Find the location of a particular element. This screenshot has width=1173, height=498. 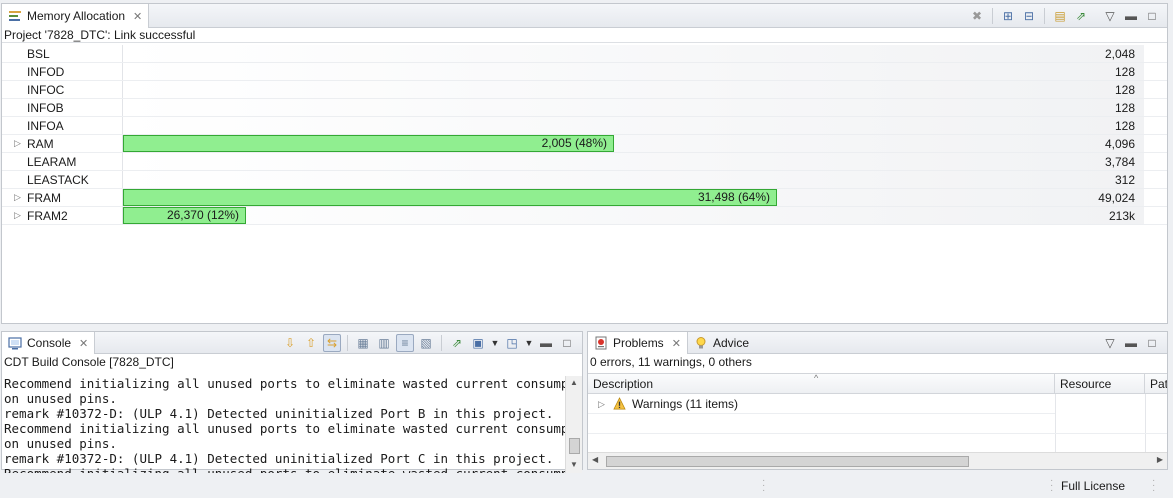

clear-console-icon: ▧ is located at coordinates (426, 343).